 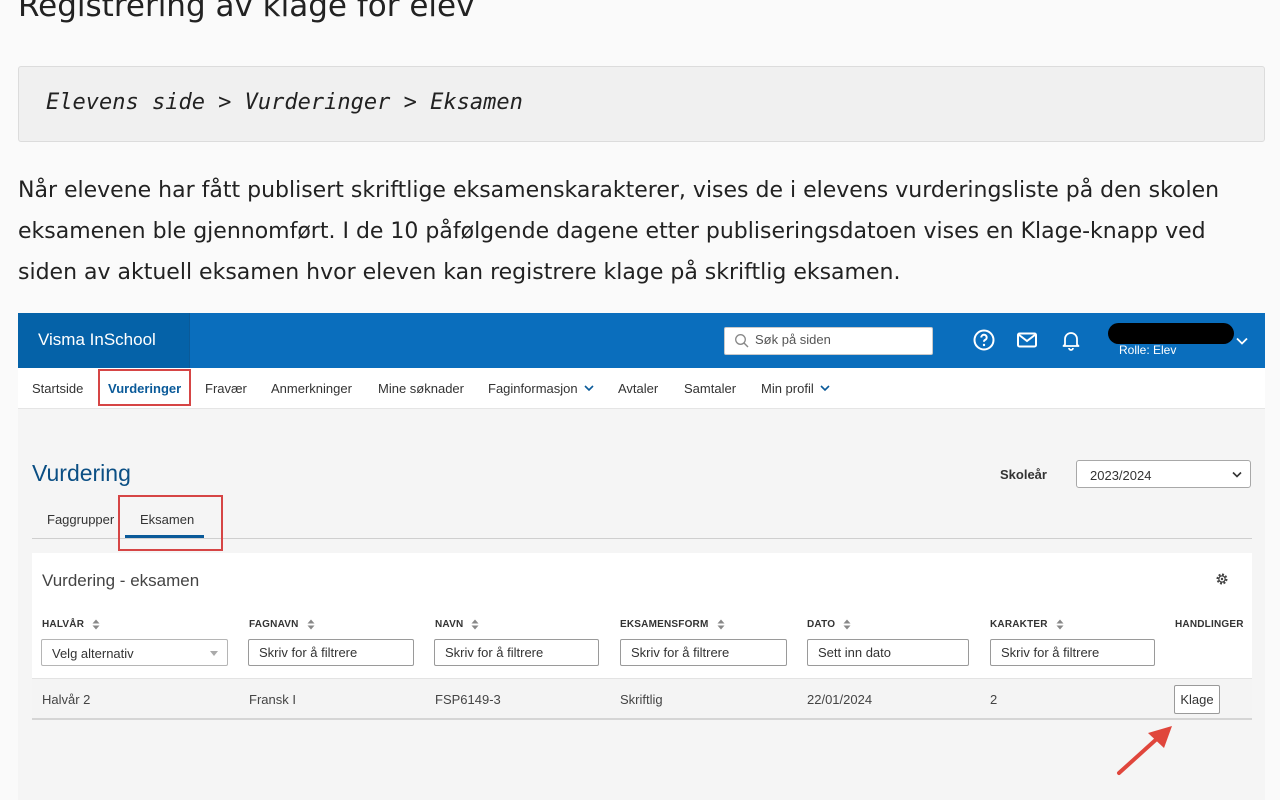 What do you see at coordinates (331, 652) in the screenshot?
I see `fagnavn-filter-input` at bounding box center [331, 652].